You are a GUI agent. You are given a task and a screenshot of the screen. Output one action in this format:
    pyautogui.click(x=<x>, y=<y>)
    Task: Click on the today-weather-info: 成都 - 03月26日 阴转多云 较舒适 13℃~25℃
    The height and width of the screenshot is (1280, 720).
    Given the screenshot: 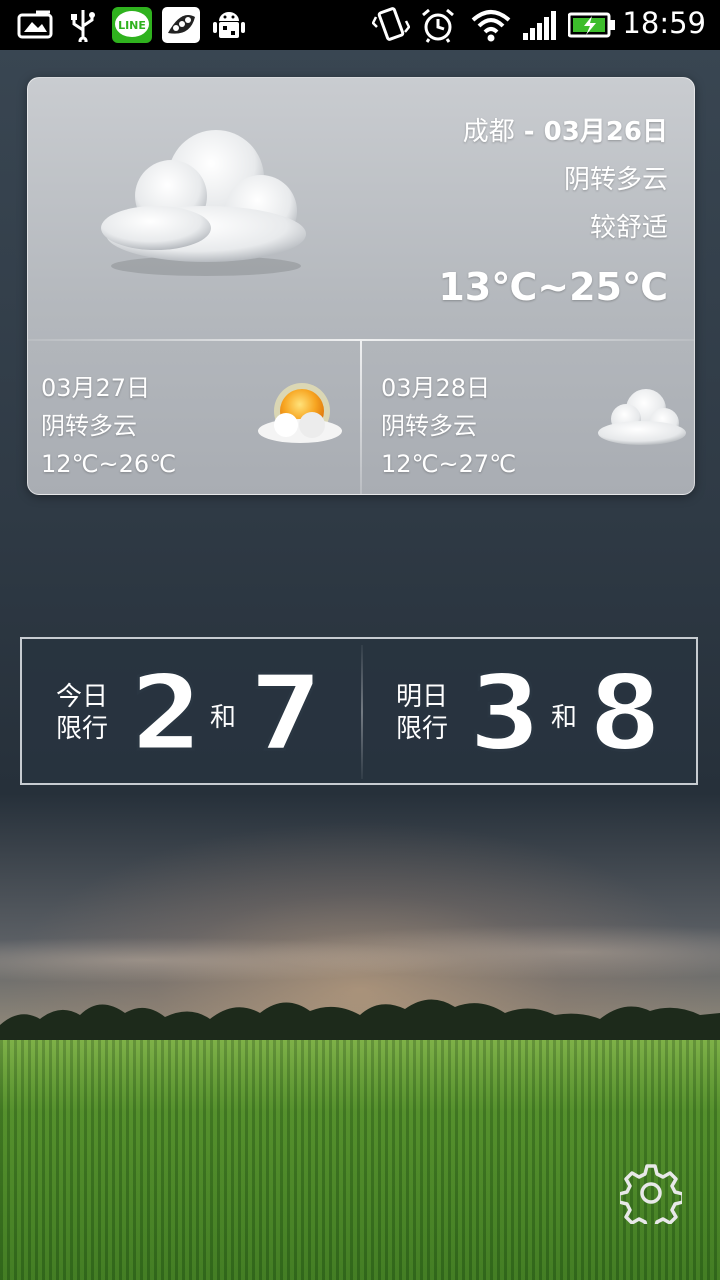 What is the action you would take?
    pyautogui.click(x=553, y=213)
    